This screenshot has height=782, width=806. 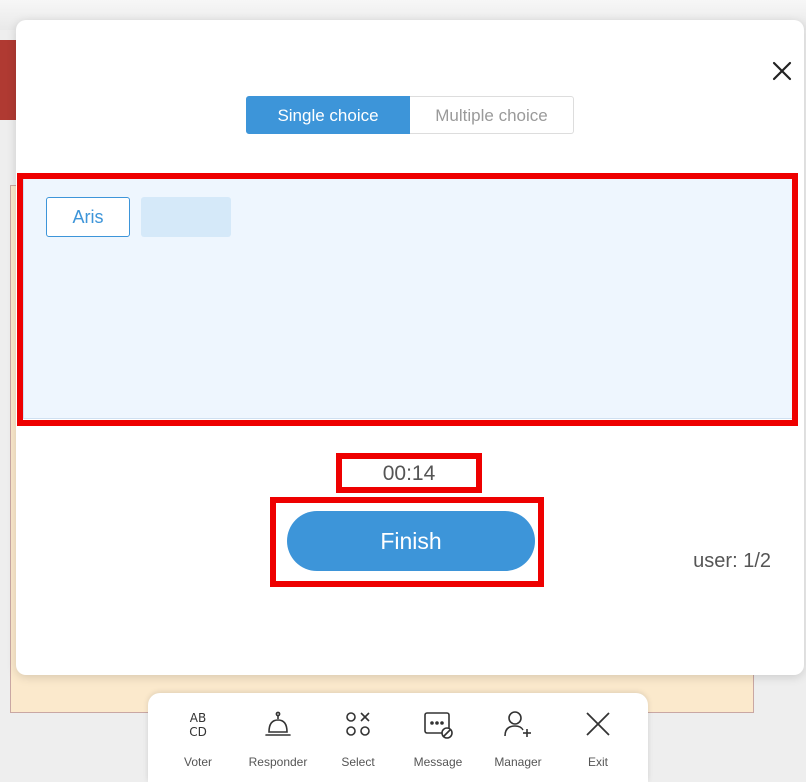 I want to click on timer: 00:14, so click(x=409, y=473).